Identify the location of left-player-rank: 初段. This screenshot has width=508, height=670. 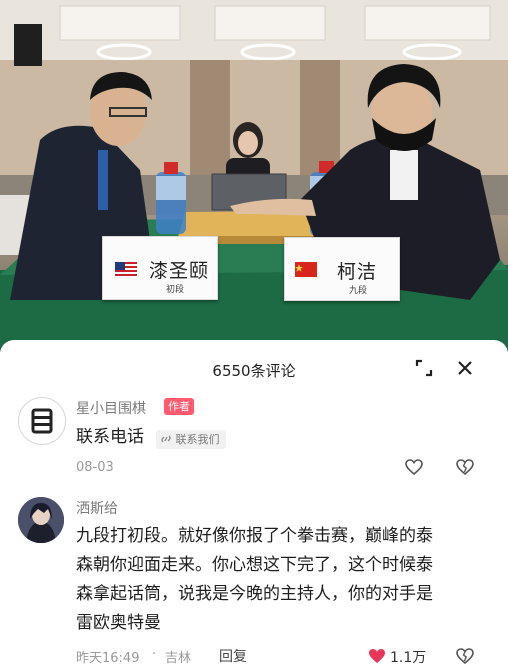
(175, 290).